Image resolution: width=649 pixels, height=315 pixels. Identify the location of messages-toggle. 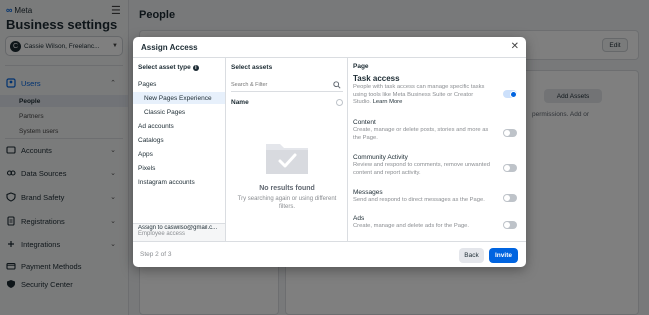
(510, 198).